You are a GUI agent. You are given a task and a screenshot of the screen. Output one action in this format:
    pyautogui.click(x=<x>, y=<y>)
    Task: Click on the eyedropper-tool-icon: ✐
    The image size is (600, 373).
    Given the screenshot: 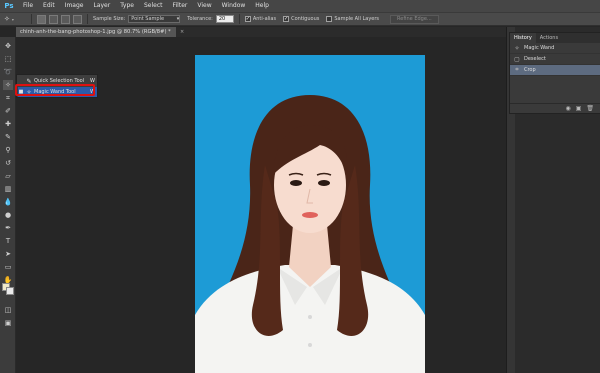 What is the action you would take?
    pyautogui.click(x=8, y=111)
    